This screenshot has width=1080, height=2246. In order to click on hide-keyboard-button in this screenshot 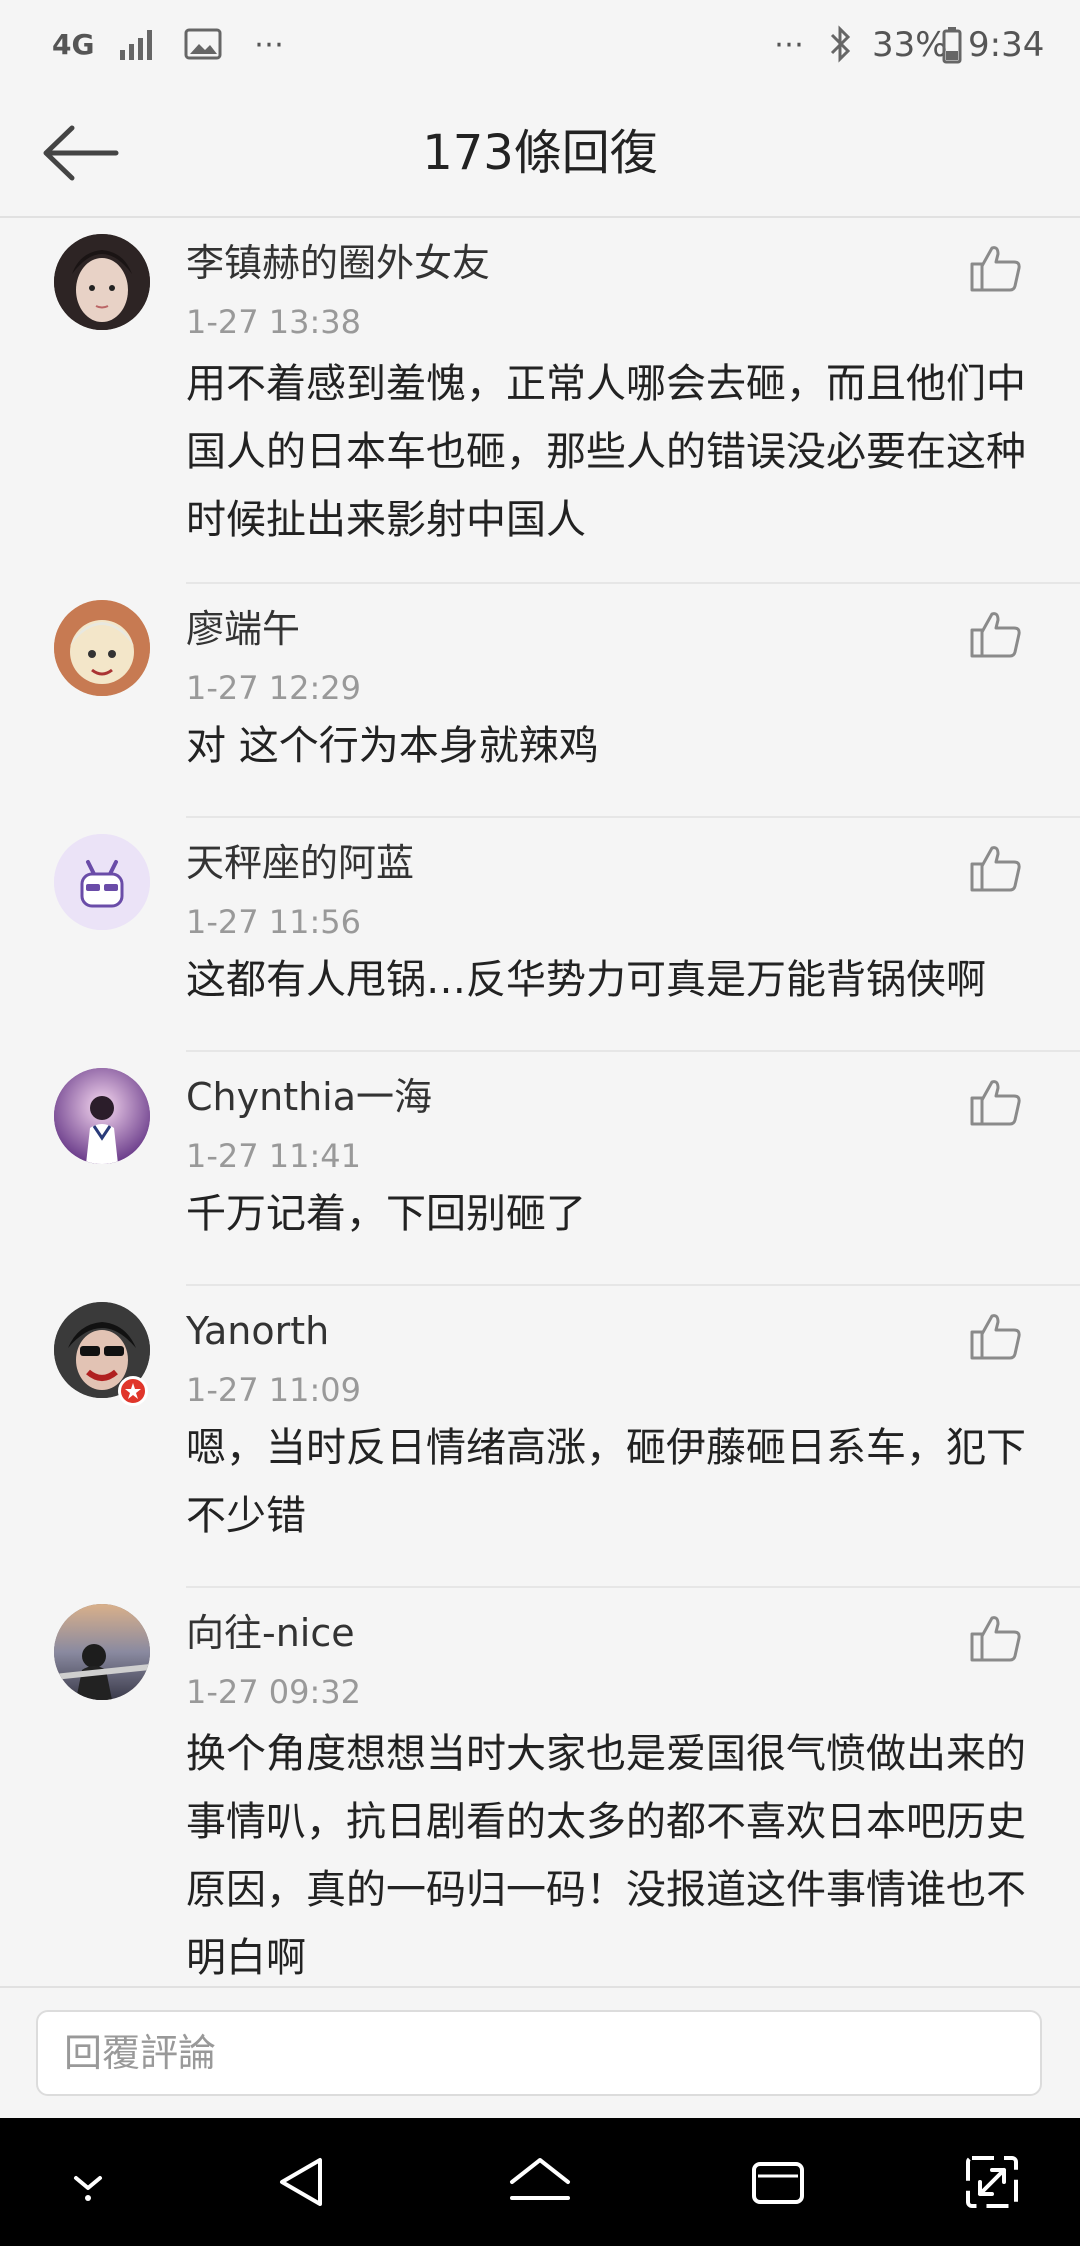, I will do `click(88, 2182)`.